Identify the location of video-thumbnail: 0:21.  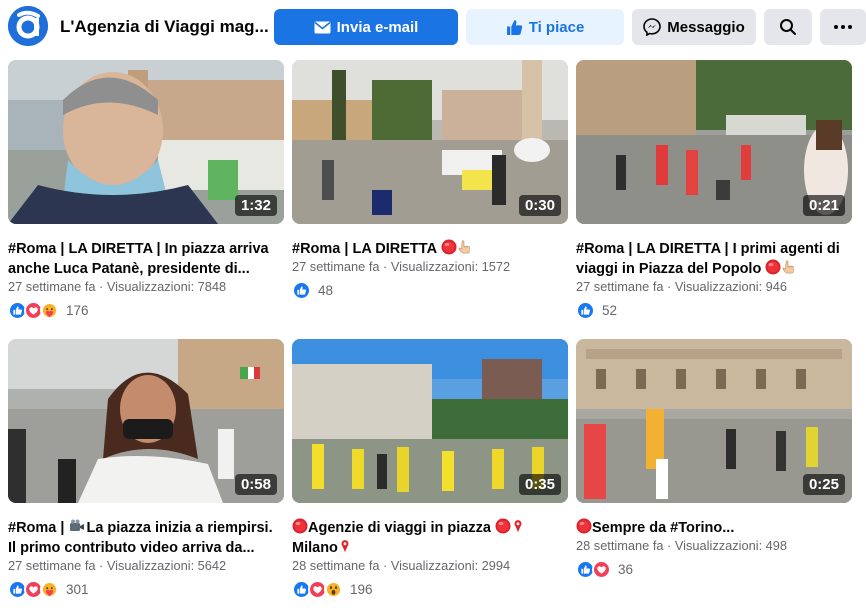
(714, 142).